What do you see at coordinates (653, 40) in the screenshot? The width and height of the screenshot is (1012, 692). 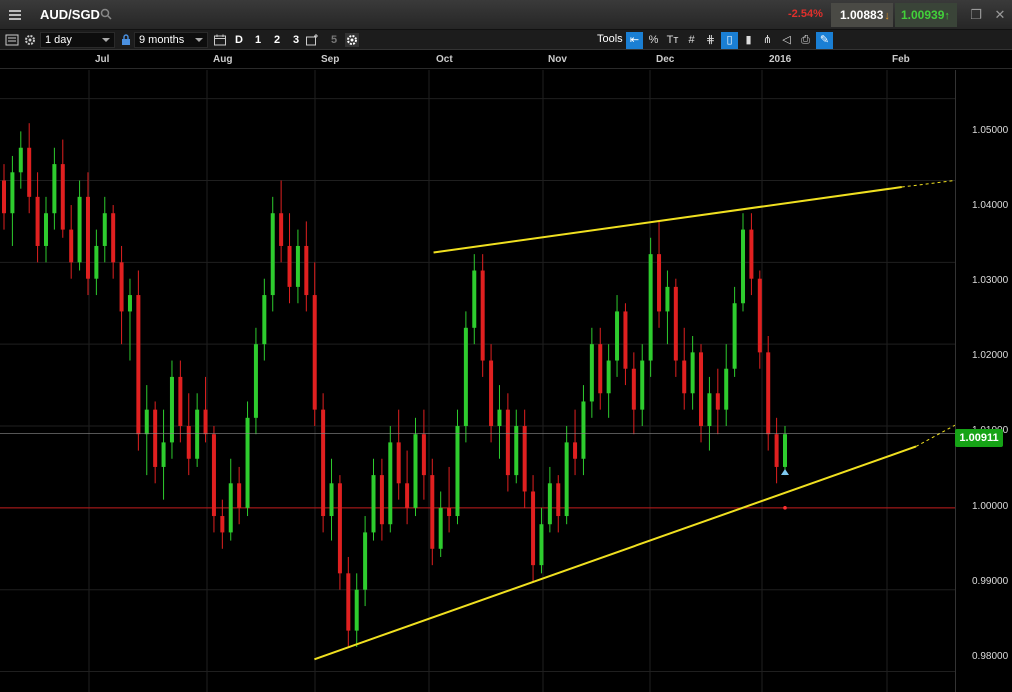 I see `percent-tool: %` at bounding box center [653, 40].